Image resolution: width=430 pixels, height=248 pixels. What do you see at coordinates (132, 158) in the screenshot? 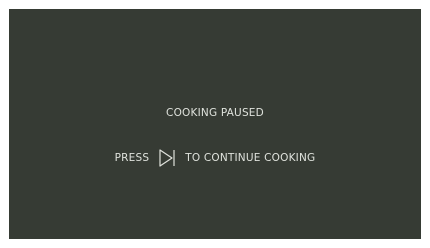
I see `instruction-prefix: PRESS` at bounding box center [132, 158].